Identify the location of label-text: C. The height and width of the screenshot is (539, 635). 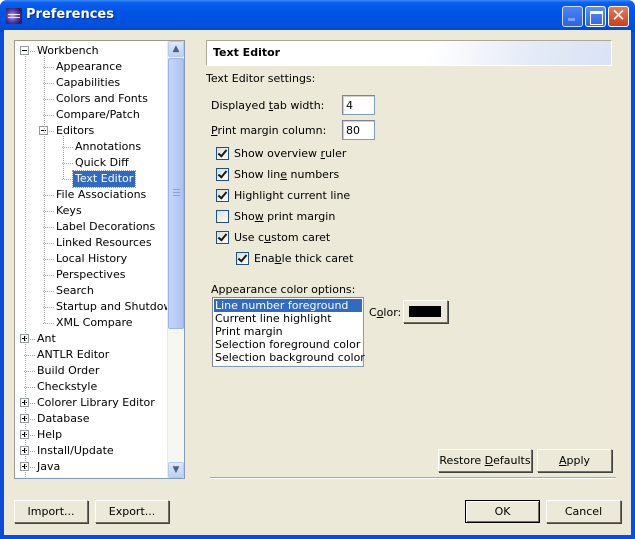
(373, 312).